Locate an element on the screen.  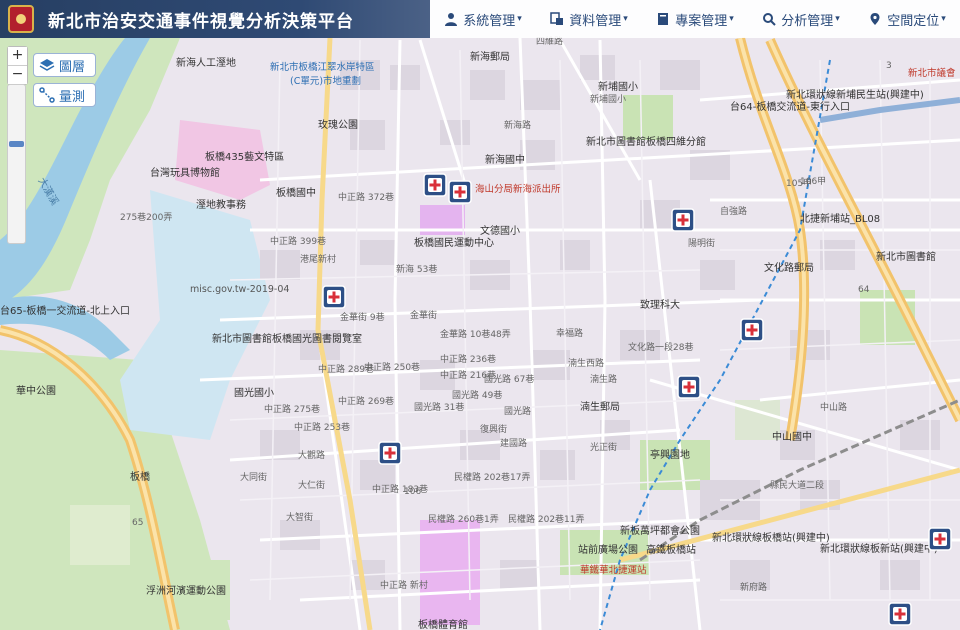
main-menu: 系統管理 ▾ 資料管理 ▾ 專案管理 ▾ 分析管理 ▾ 空間定位 ▾ is located at coordinates (695, 19).